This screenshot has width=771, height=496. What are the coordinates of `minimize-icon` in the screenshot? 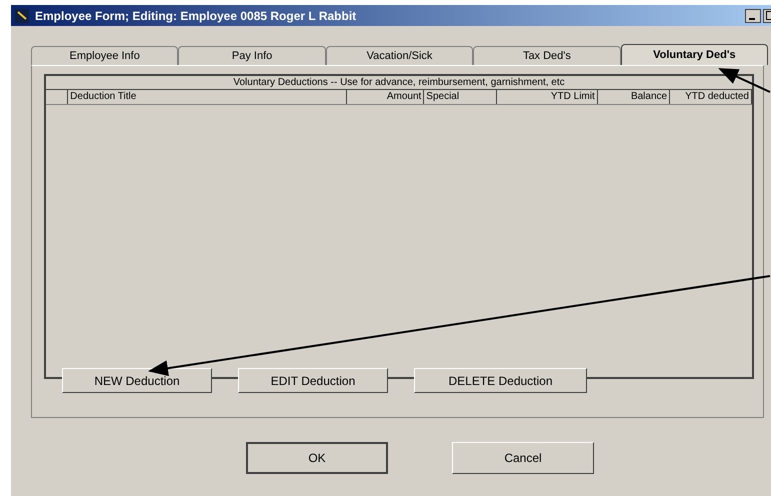 It's located at (753, 15).